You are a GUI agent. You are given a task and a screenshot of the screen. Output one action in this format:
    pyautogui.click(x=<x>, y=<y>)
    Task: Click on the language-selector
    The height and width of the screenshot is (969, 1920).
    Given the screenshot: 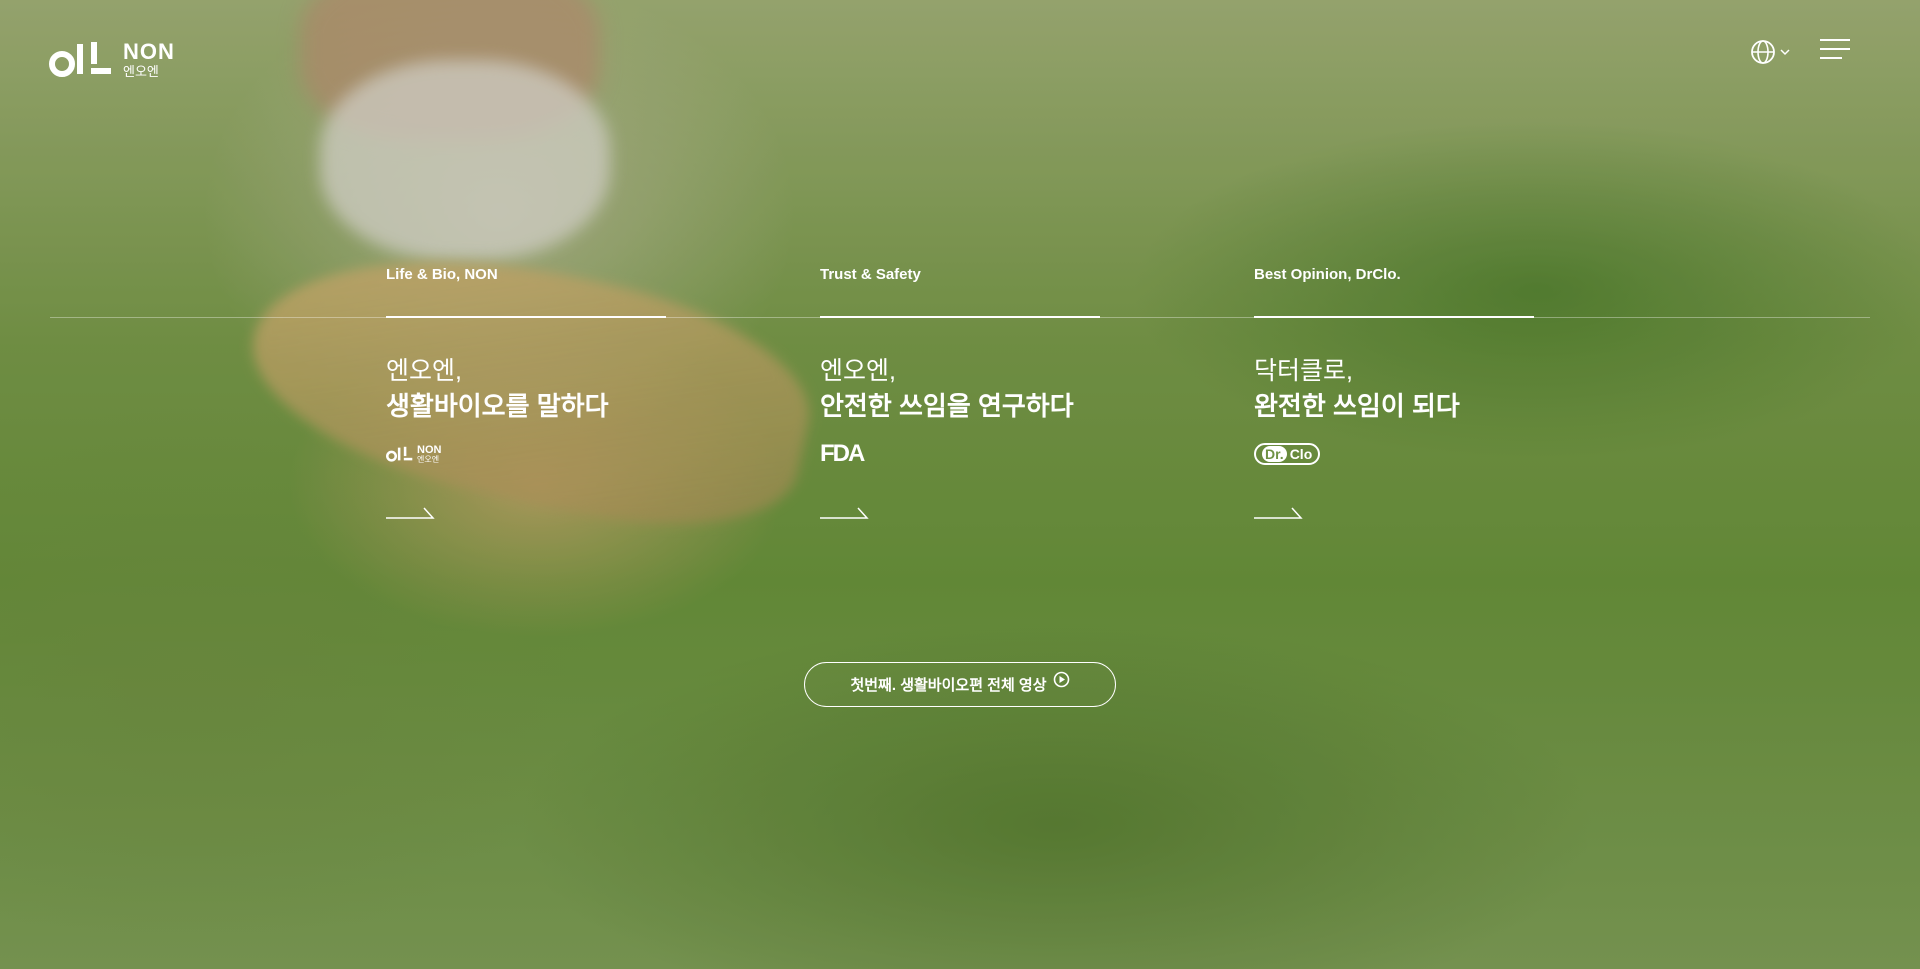 What is the action you would take?
    pyautogui.click(x=1770, y=52)
    